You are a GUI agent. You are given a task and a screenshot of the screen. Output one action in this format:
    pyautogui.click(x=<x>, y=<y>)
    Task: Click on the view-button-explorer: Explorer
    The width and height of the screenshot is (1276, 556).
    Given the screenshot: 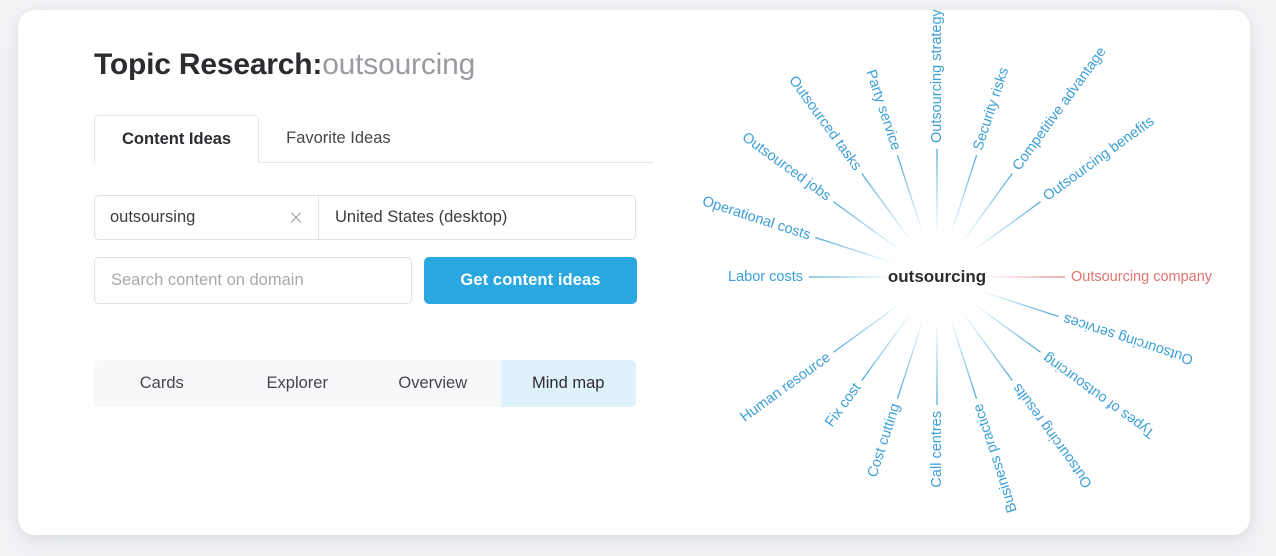 What is the action you would take?
    pyautogui.click(x=298, y=383)
    